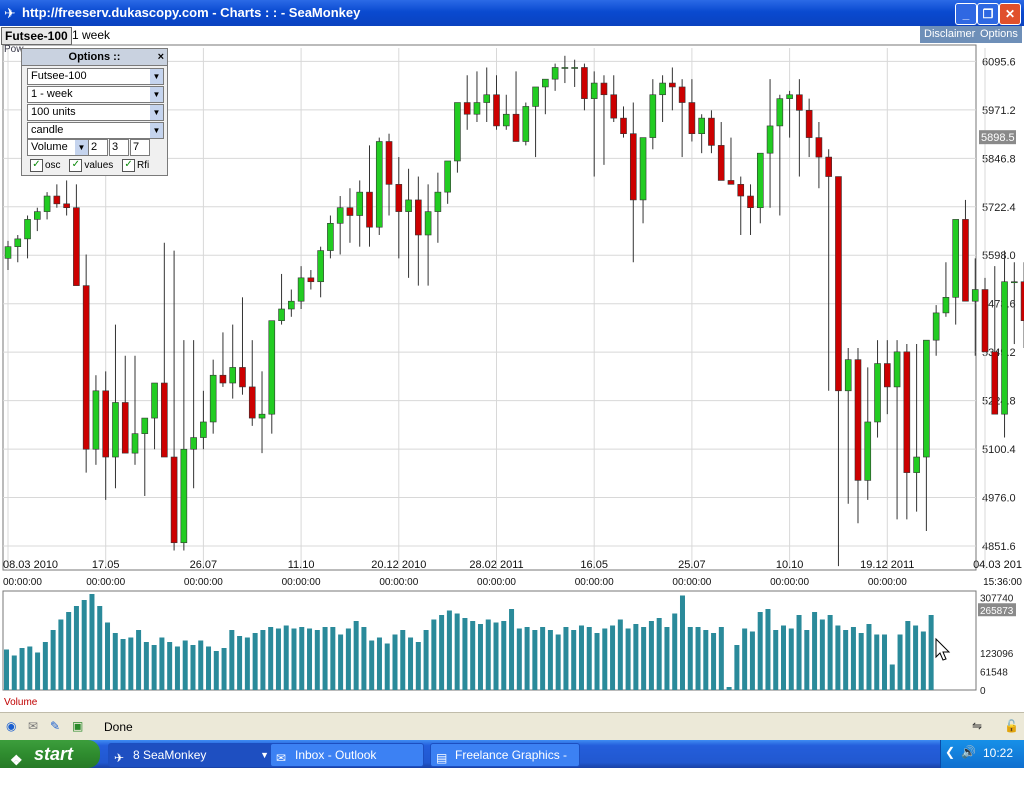 The image size is (1024, 788). Describe the element at coordinates (192, 755) in the screenshot. I see `taskbar-item-seamonkey: ✈ 8 SeaMonkey ▼` at that location.